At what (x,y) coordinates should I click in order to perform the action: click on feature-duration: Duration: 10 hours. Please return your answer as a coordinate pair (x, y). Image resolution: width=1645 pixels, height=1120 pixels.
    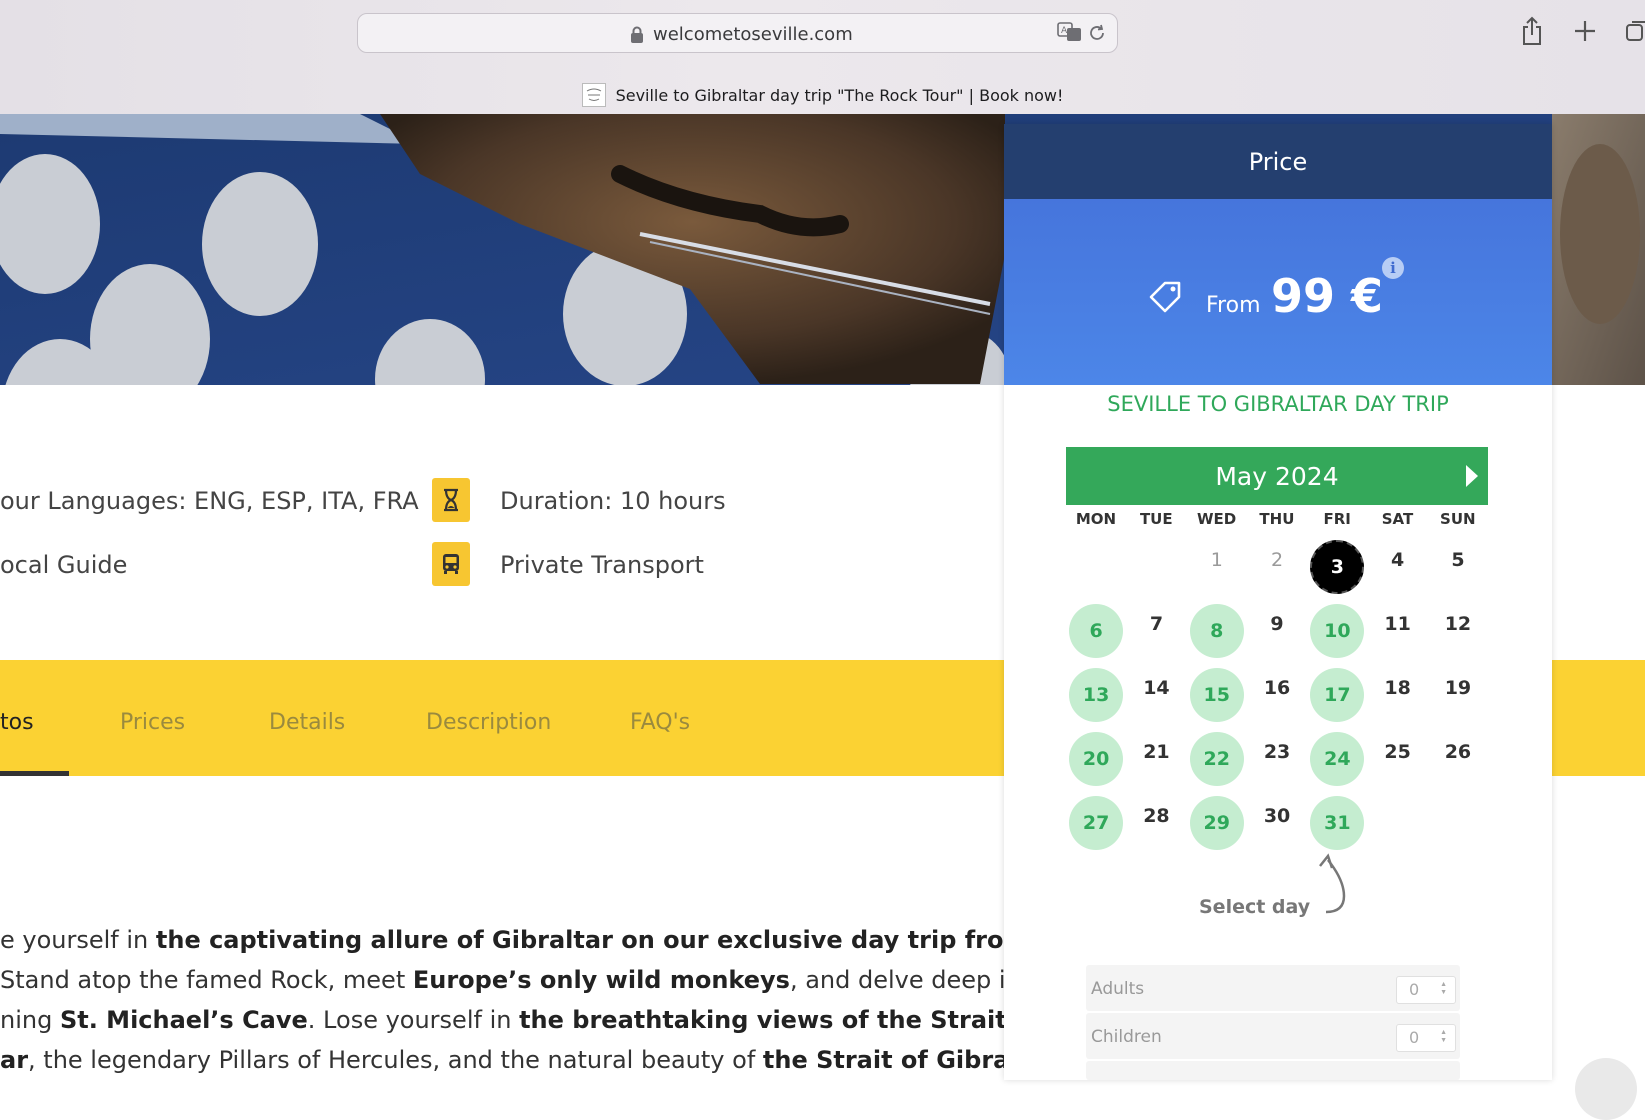
    Looking at the image, I should click on (613, 501).